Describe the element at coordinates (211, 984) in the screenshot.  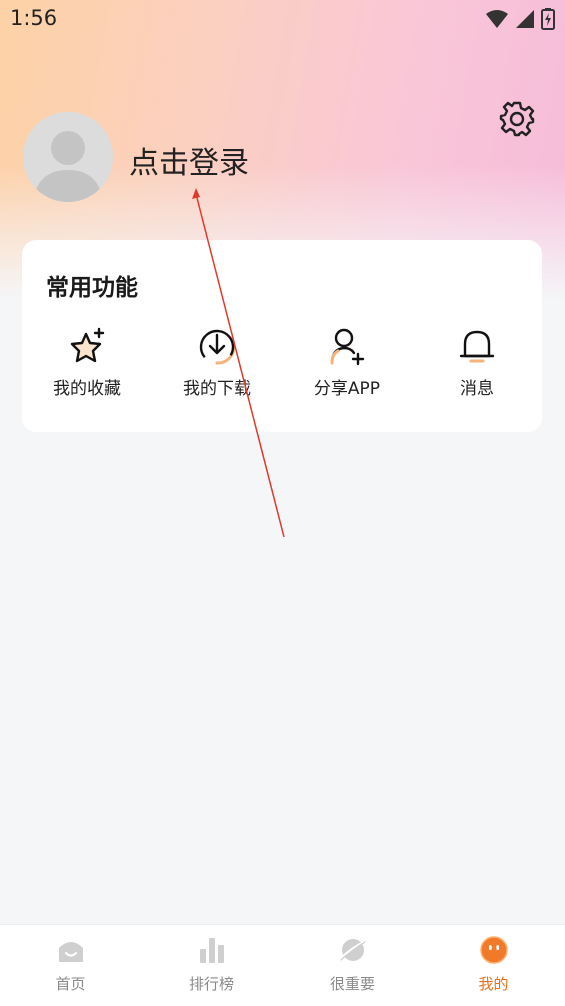
I see `tab-label: 排行榜` at that location.